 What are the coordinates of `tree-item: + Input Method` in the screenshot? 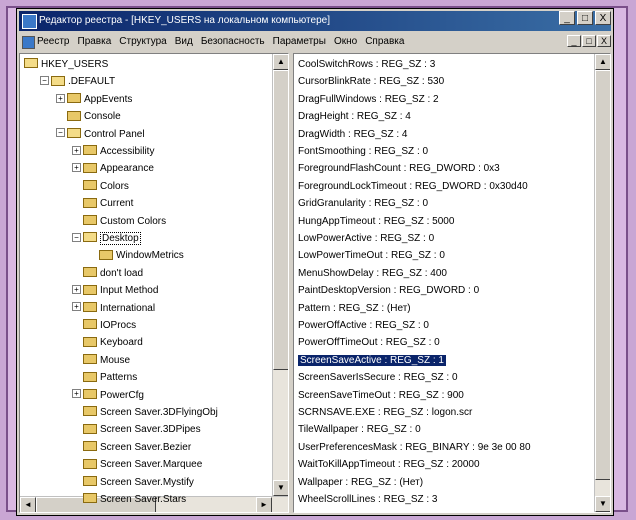 It's located at (115, 290).